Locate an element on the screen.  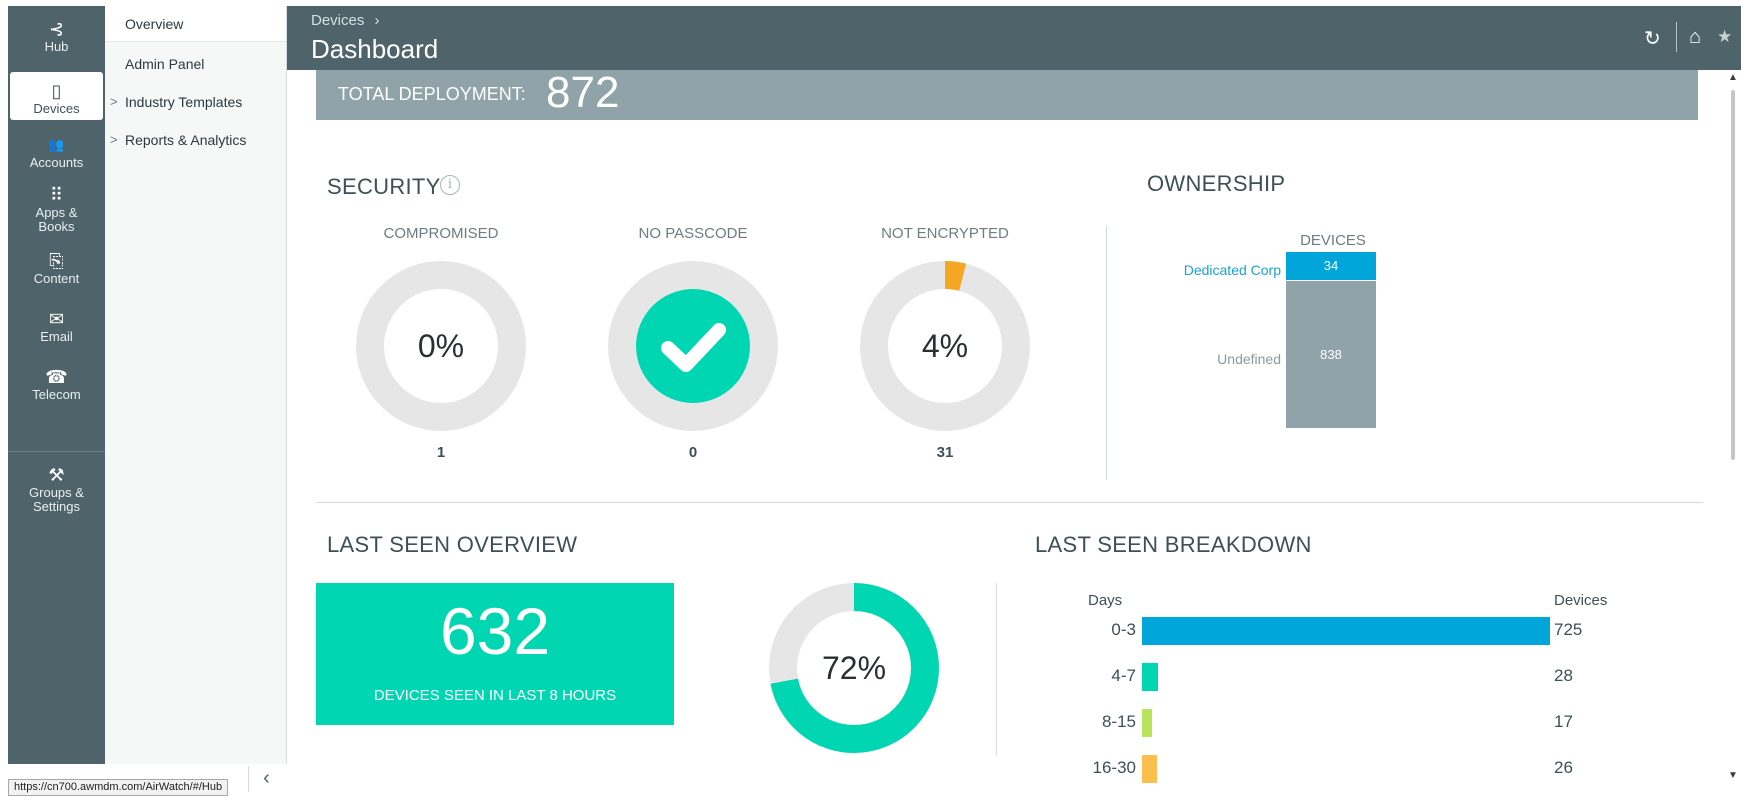
subnav-item-industry-templates: > Industry Templates is located at coordinates (195, 102).